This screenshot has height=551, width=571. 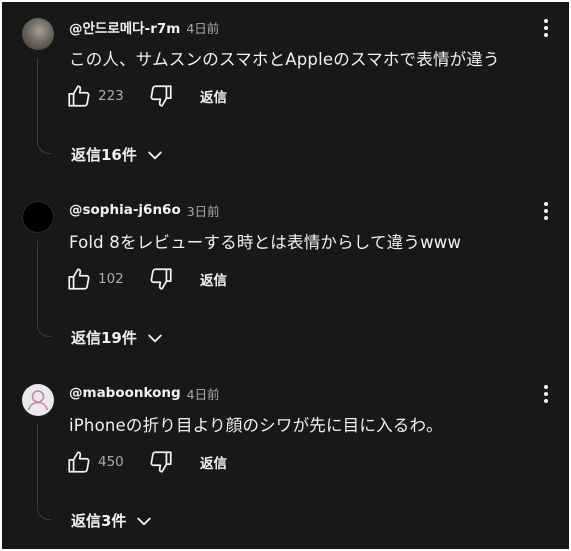 I want to click on like-count: 450, so click(x=111, y=462).